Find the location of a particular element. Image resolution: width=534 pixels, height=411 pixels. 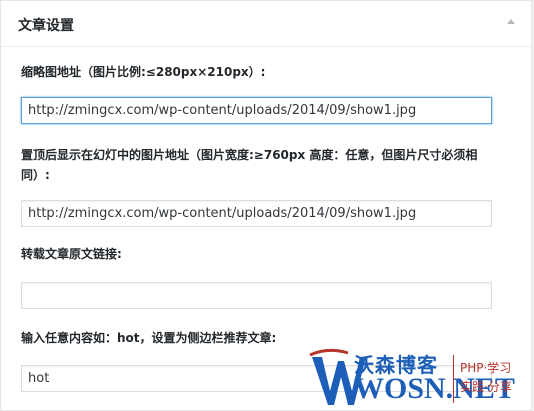

metabox-header: 文章设置 is located at coordinates (266, 24).